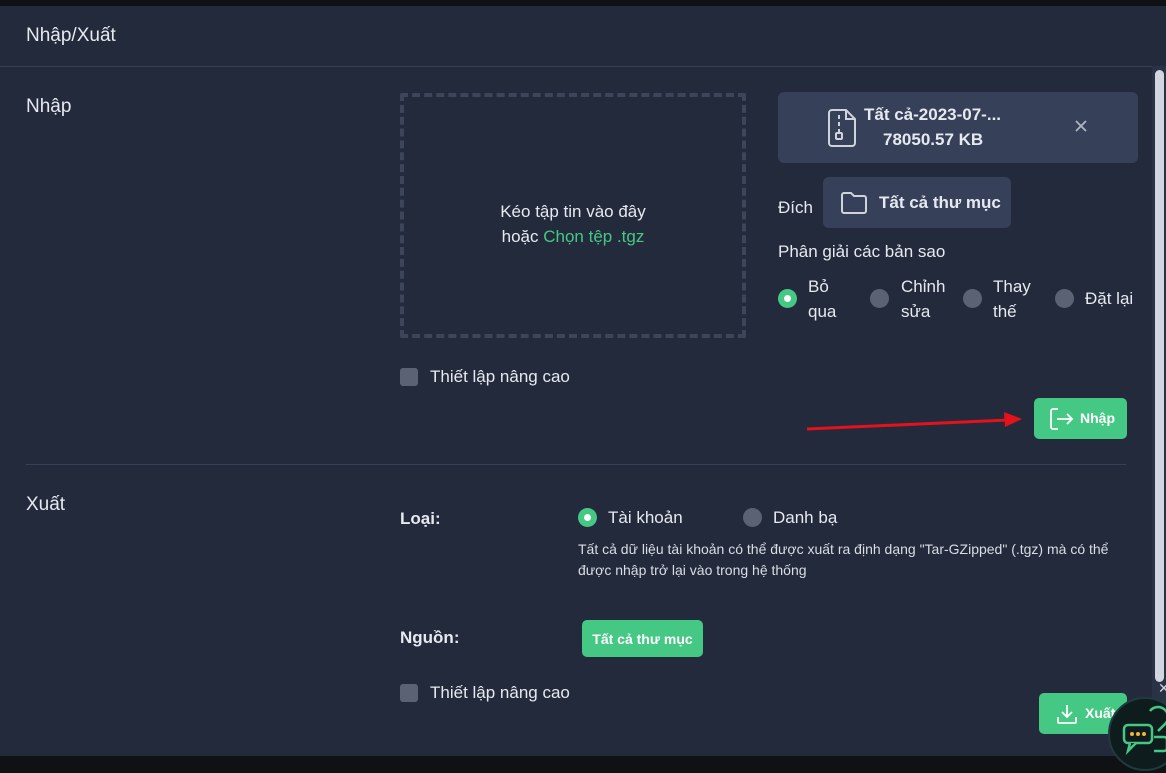  Describe the element at coordinates (420, 518) in the screenshot. I see `export-type-label: Loại:` at that location.